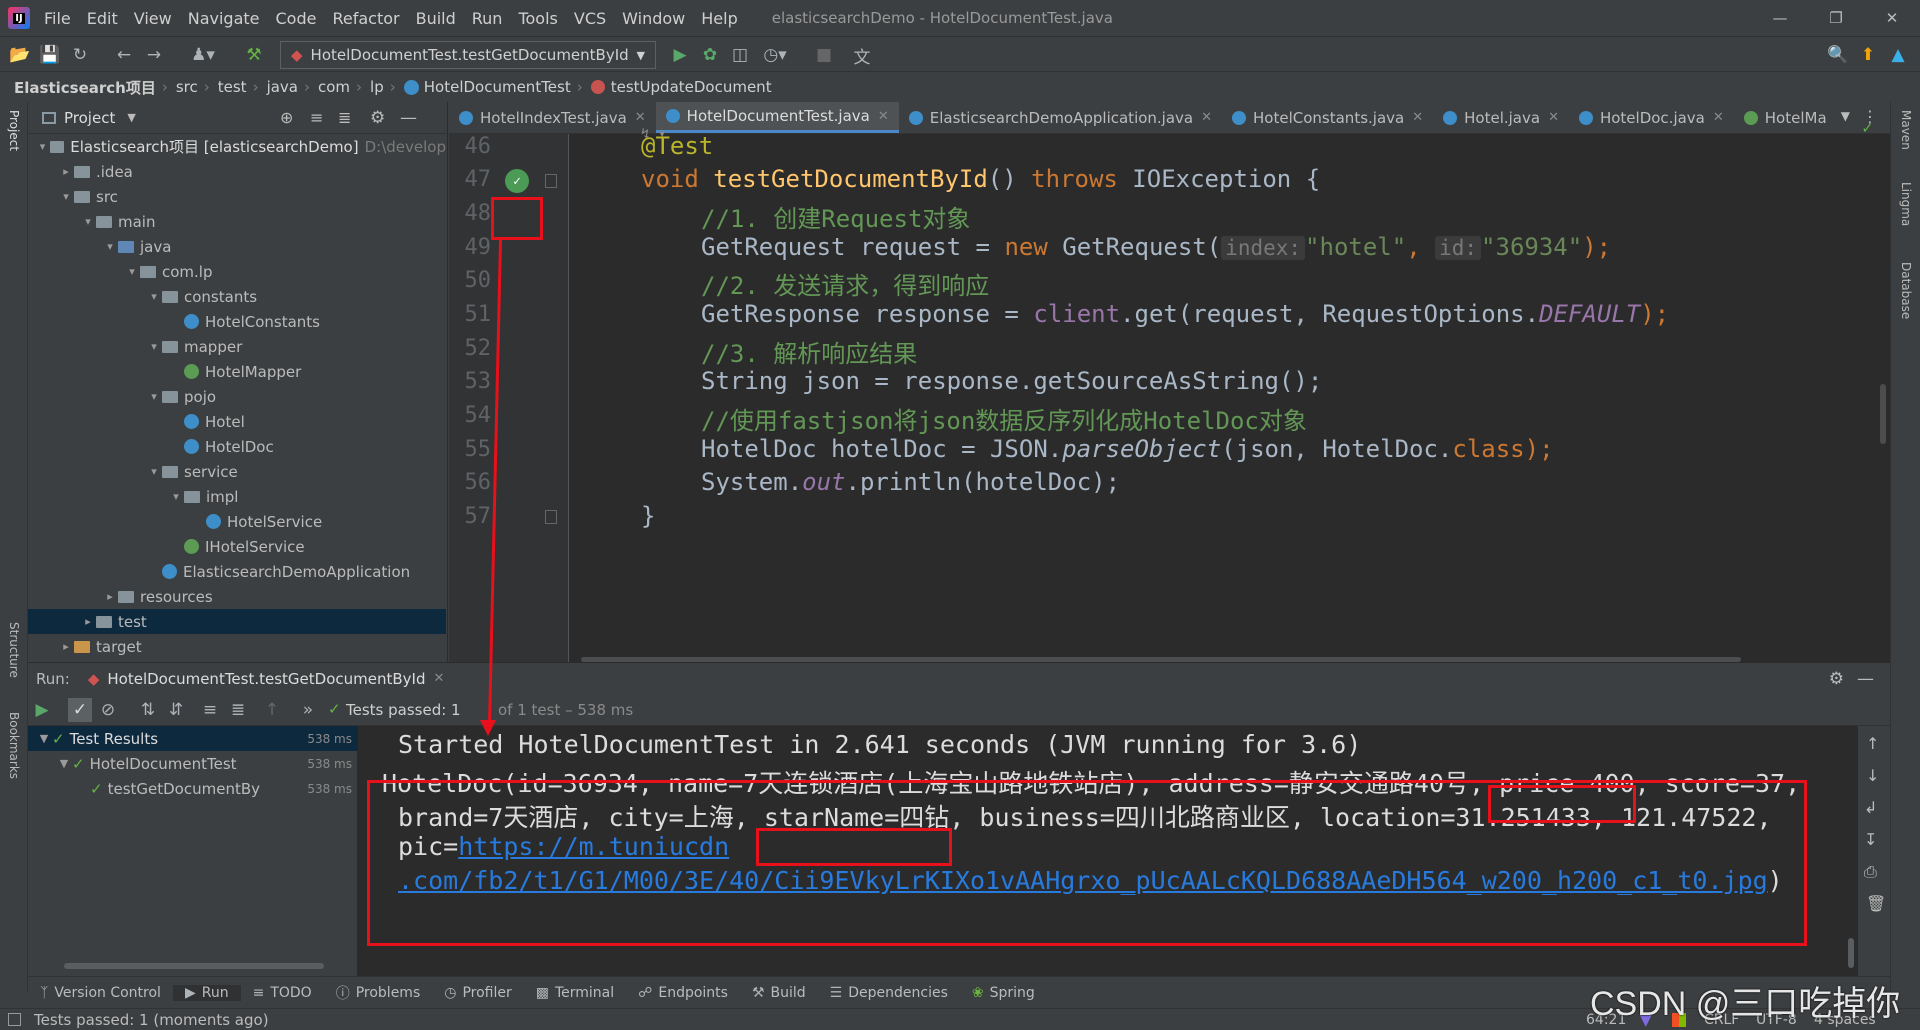 Image resolution: width=1920 pixels, height=1030 pixels. What do you see at coordinates (1870, 872) in the screenshot?
I see `print-icon: ⎙` at bounding box center [1870, 872].